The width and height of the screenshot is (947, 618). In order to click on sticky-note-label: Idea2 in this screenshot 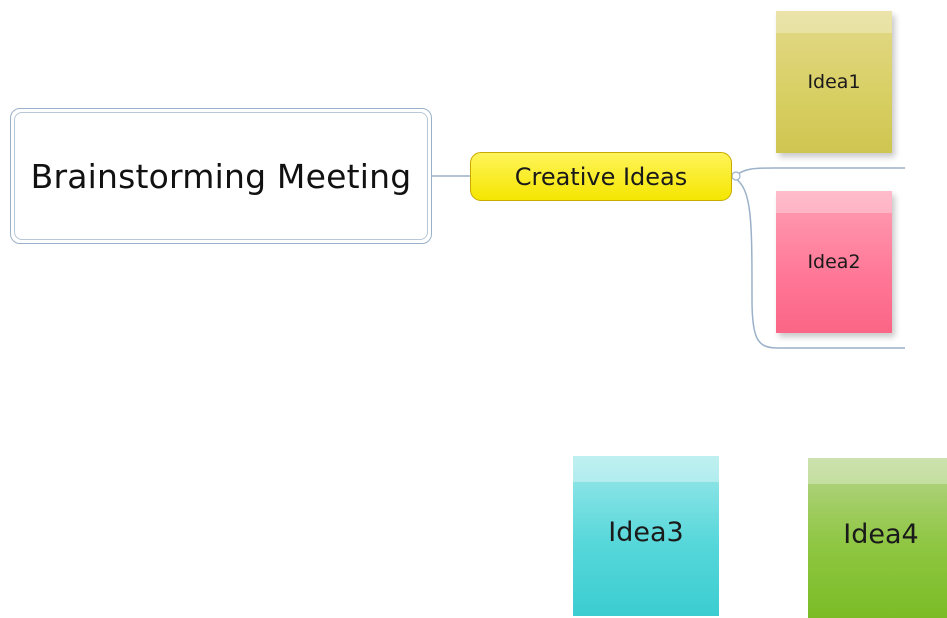, I will do `click(834, 262)`.